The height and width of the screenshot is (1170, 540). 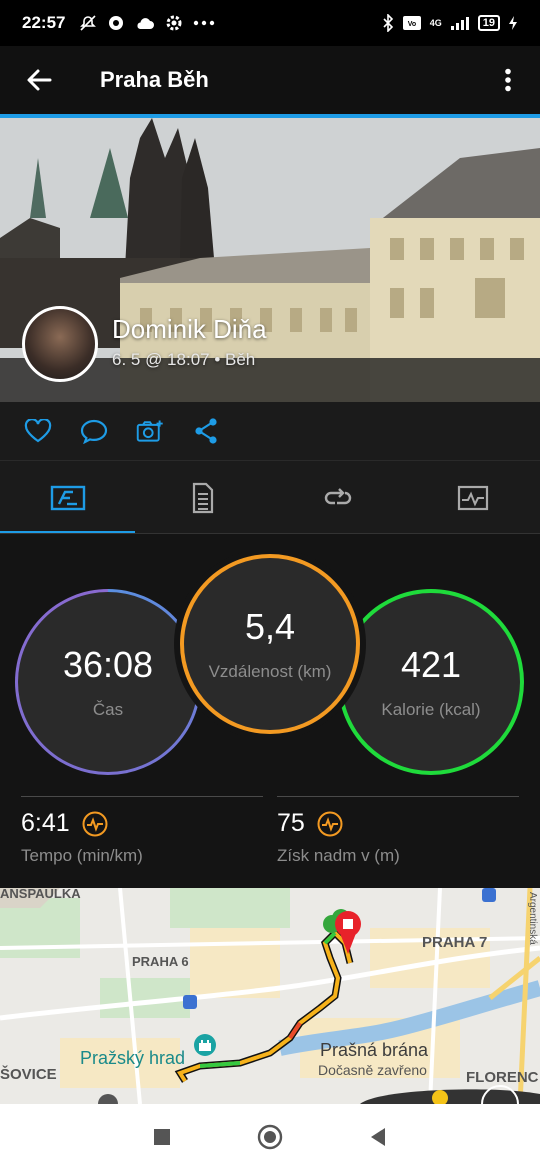 I want to click on charts-pulse-icon, so click(x=472, y=497).